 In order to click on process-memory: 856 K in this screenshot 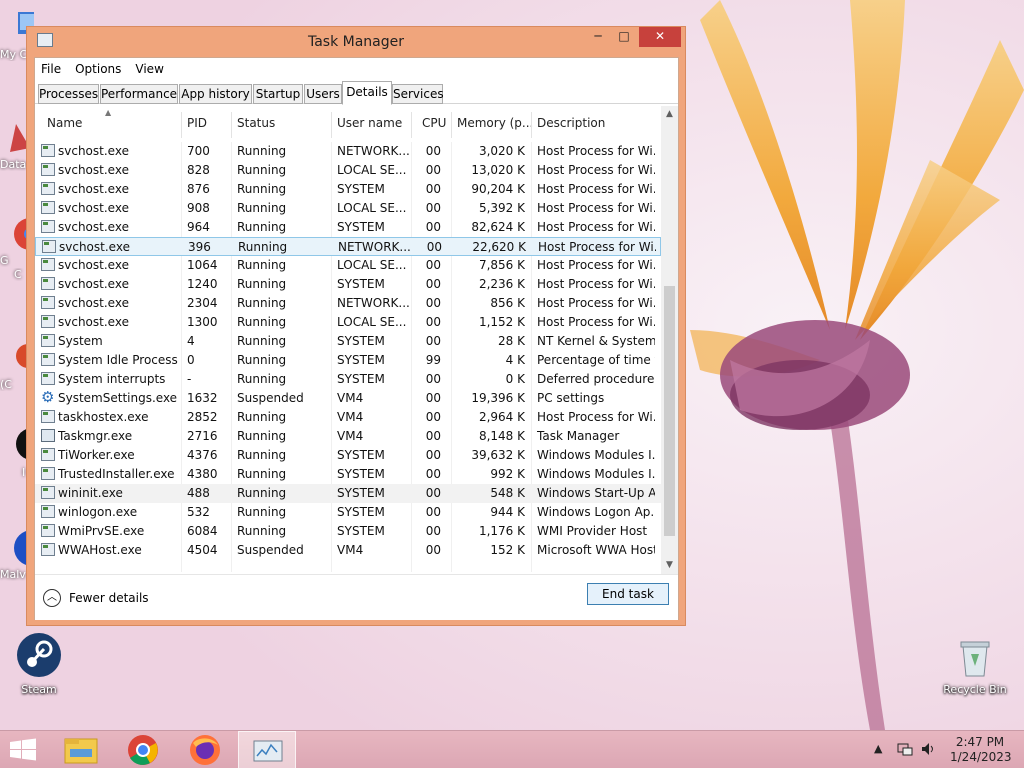, I will do `click(507, 303)`.